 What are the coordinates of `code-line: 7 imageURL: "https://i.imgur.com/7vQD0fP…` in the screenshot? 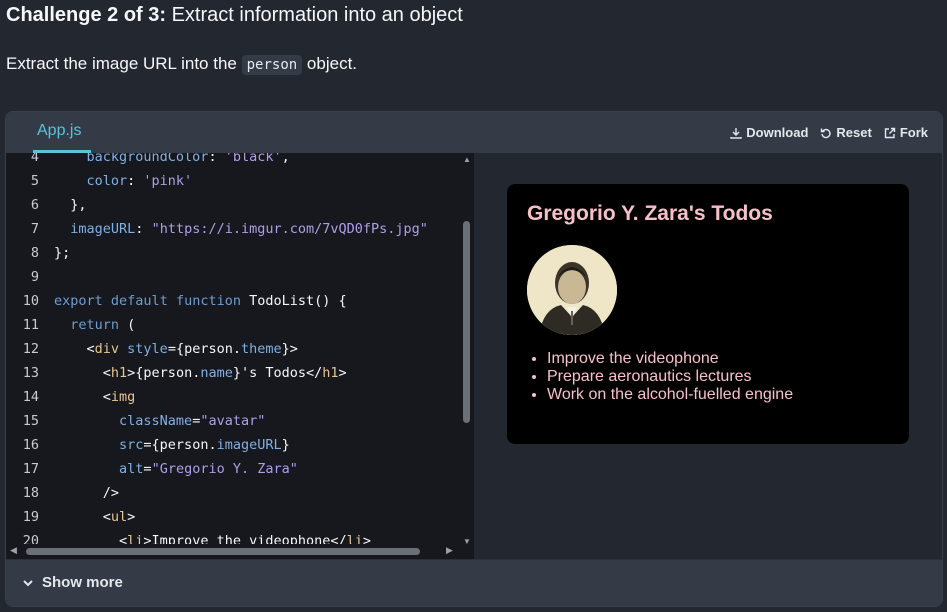 It's located at (233, 229).